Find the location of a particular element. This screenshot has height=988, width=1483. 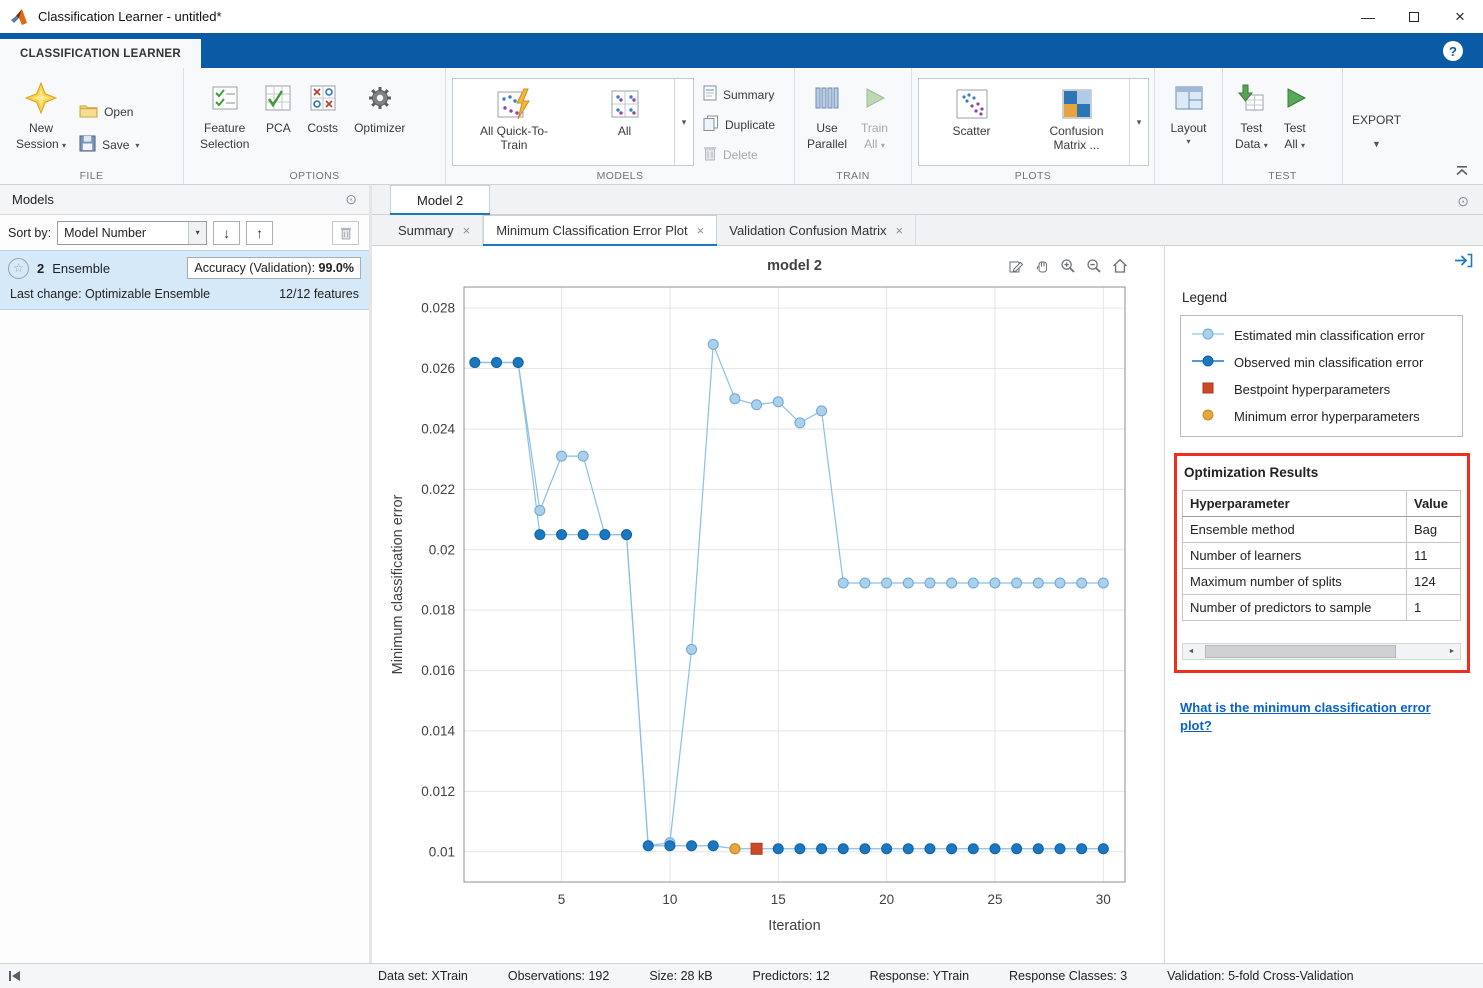

tab-classification-learner: CLASSIFICATION LEARNER is located at coordinates (100, 53).